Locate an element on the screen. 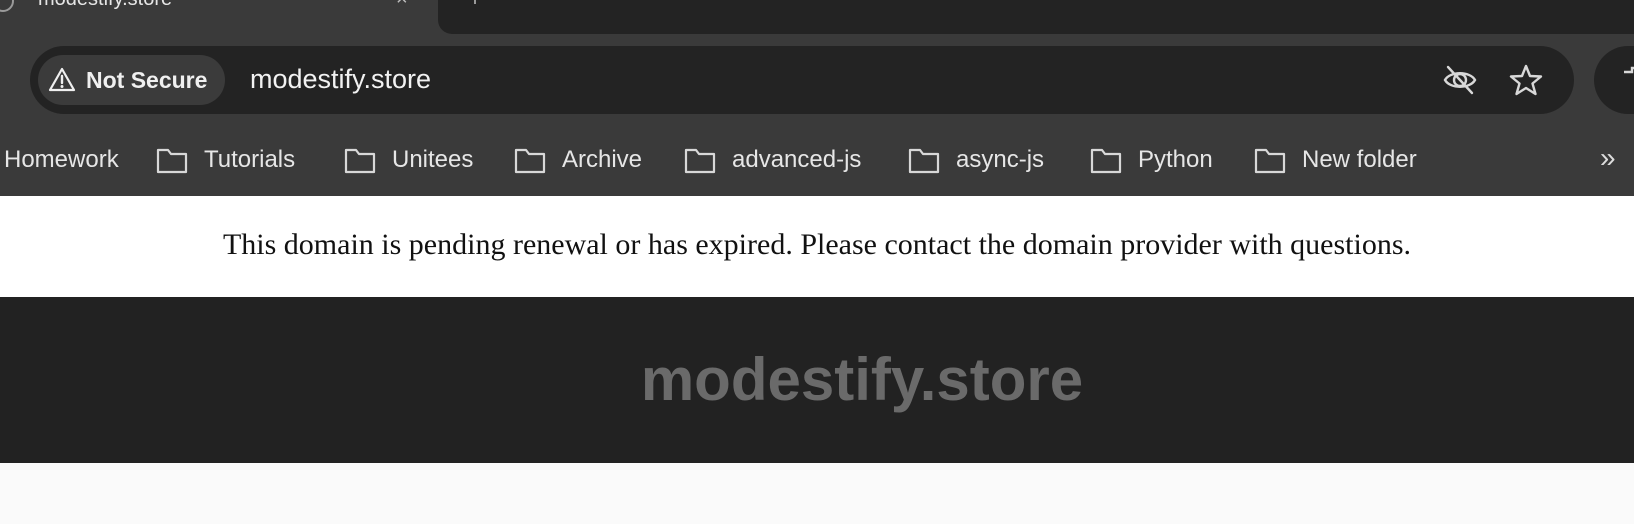 The image size is (1634, 524). bookmark-folder-async-js: async-js is located at coordinates (976, 160).